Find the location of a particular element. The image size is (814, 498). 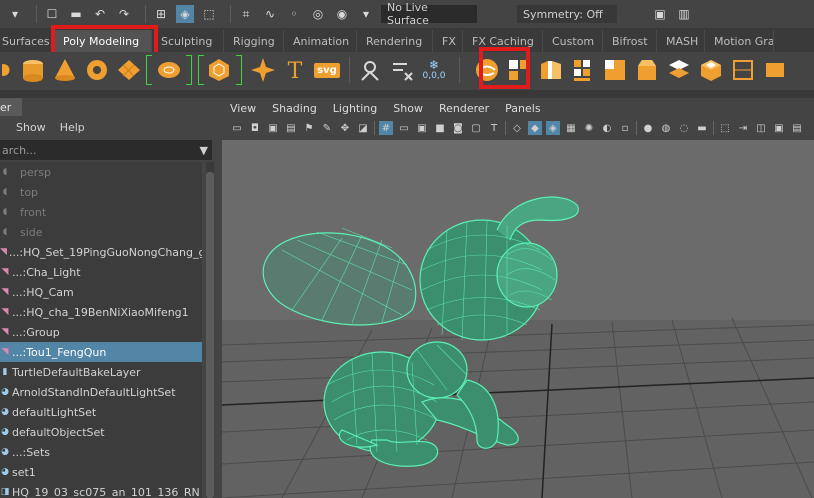

separate-icon is located at coordinates (402, 70).